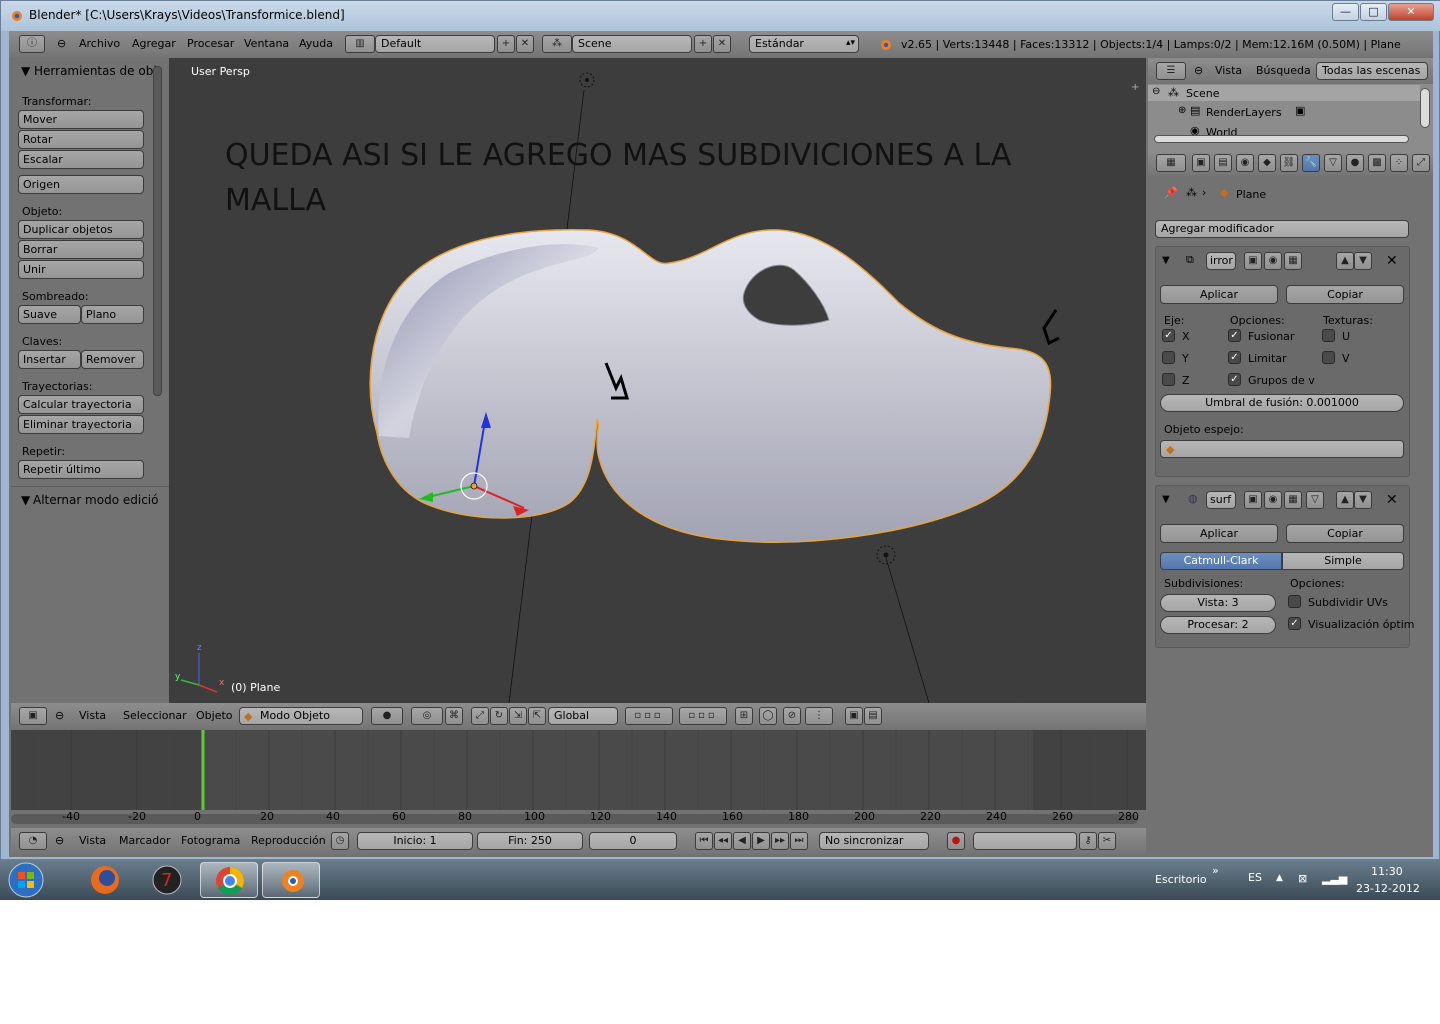 The width and height of the screenshot is (1440, 1024). I want to click on taskbar-app-7: 7, so click(167, 880).